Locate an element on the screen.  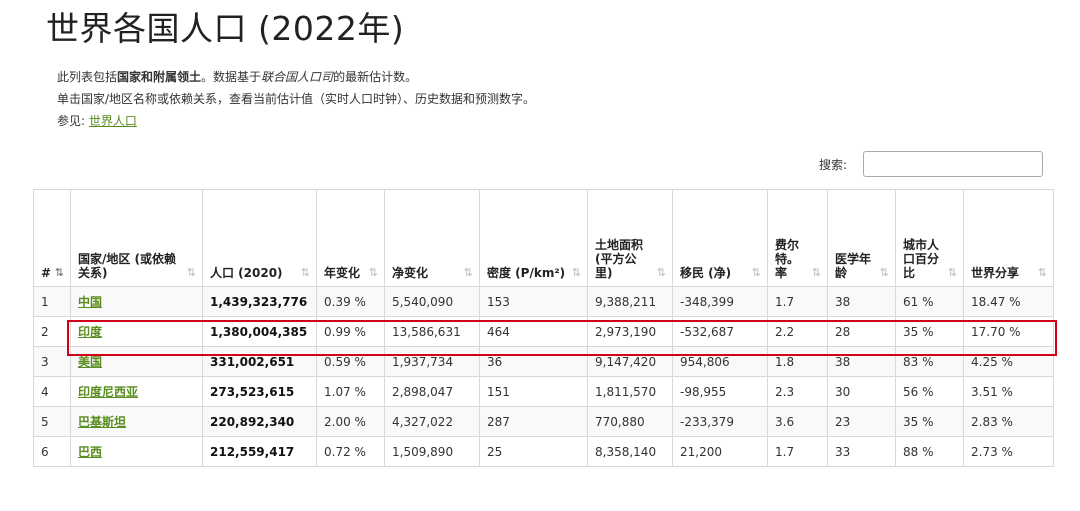
column-header-yearly-change: 年变化 ⇅ is located at coordinates (350, 238).